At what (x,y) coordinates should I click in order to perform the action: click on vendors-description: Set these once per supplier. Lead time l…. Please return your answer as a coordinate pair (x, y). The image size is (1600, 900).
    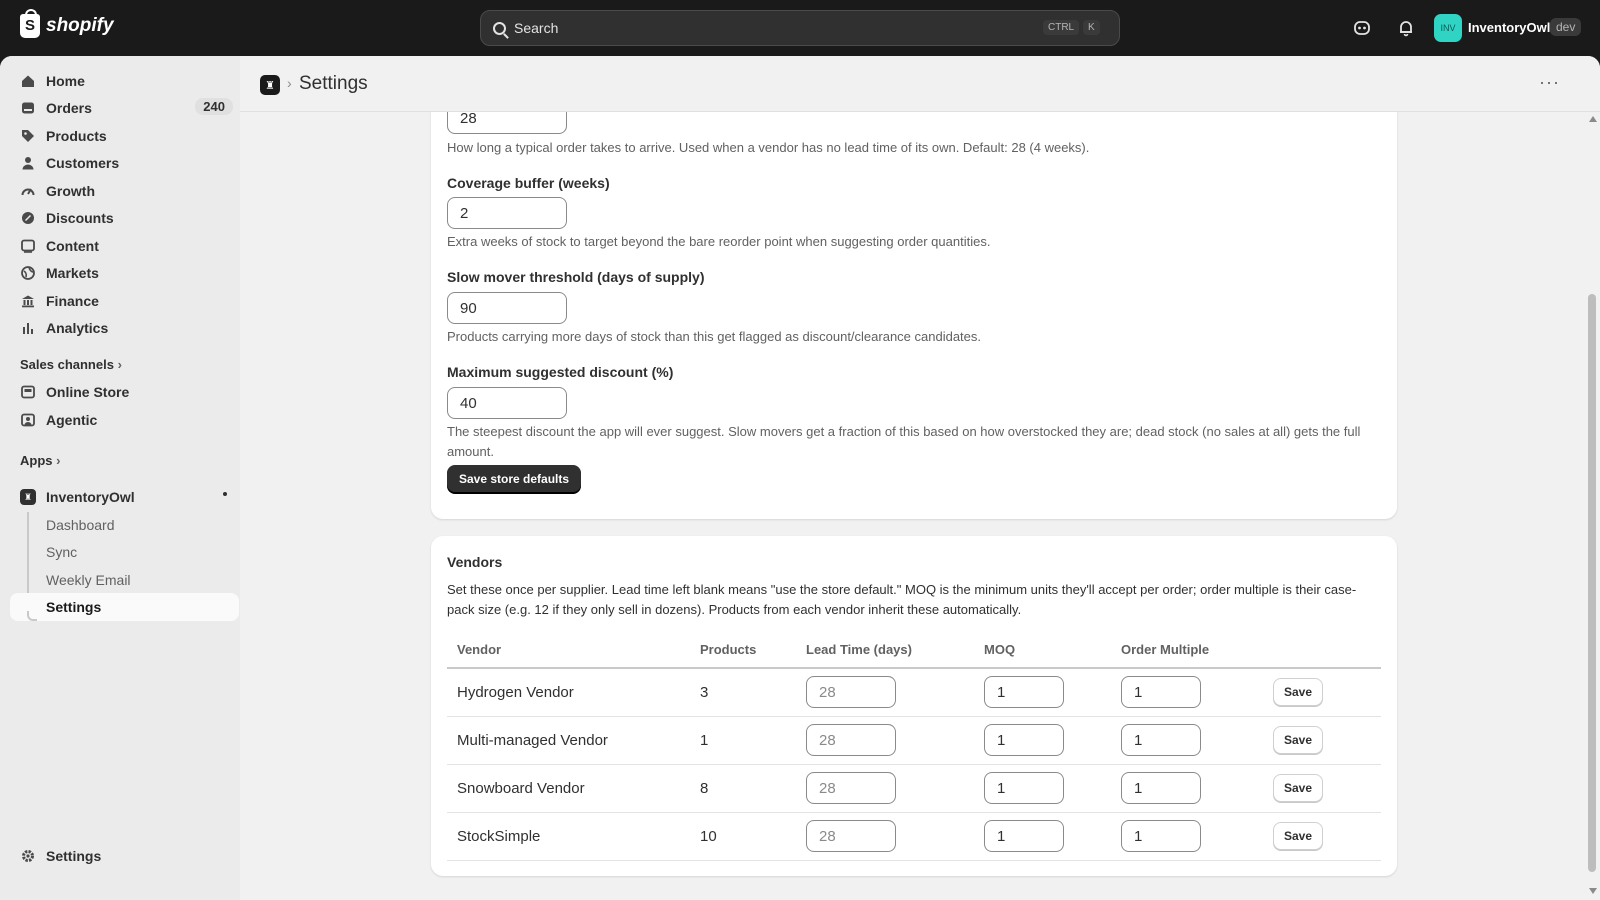
    Looking at the image, I should click on (902, 599).